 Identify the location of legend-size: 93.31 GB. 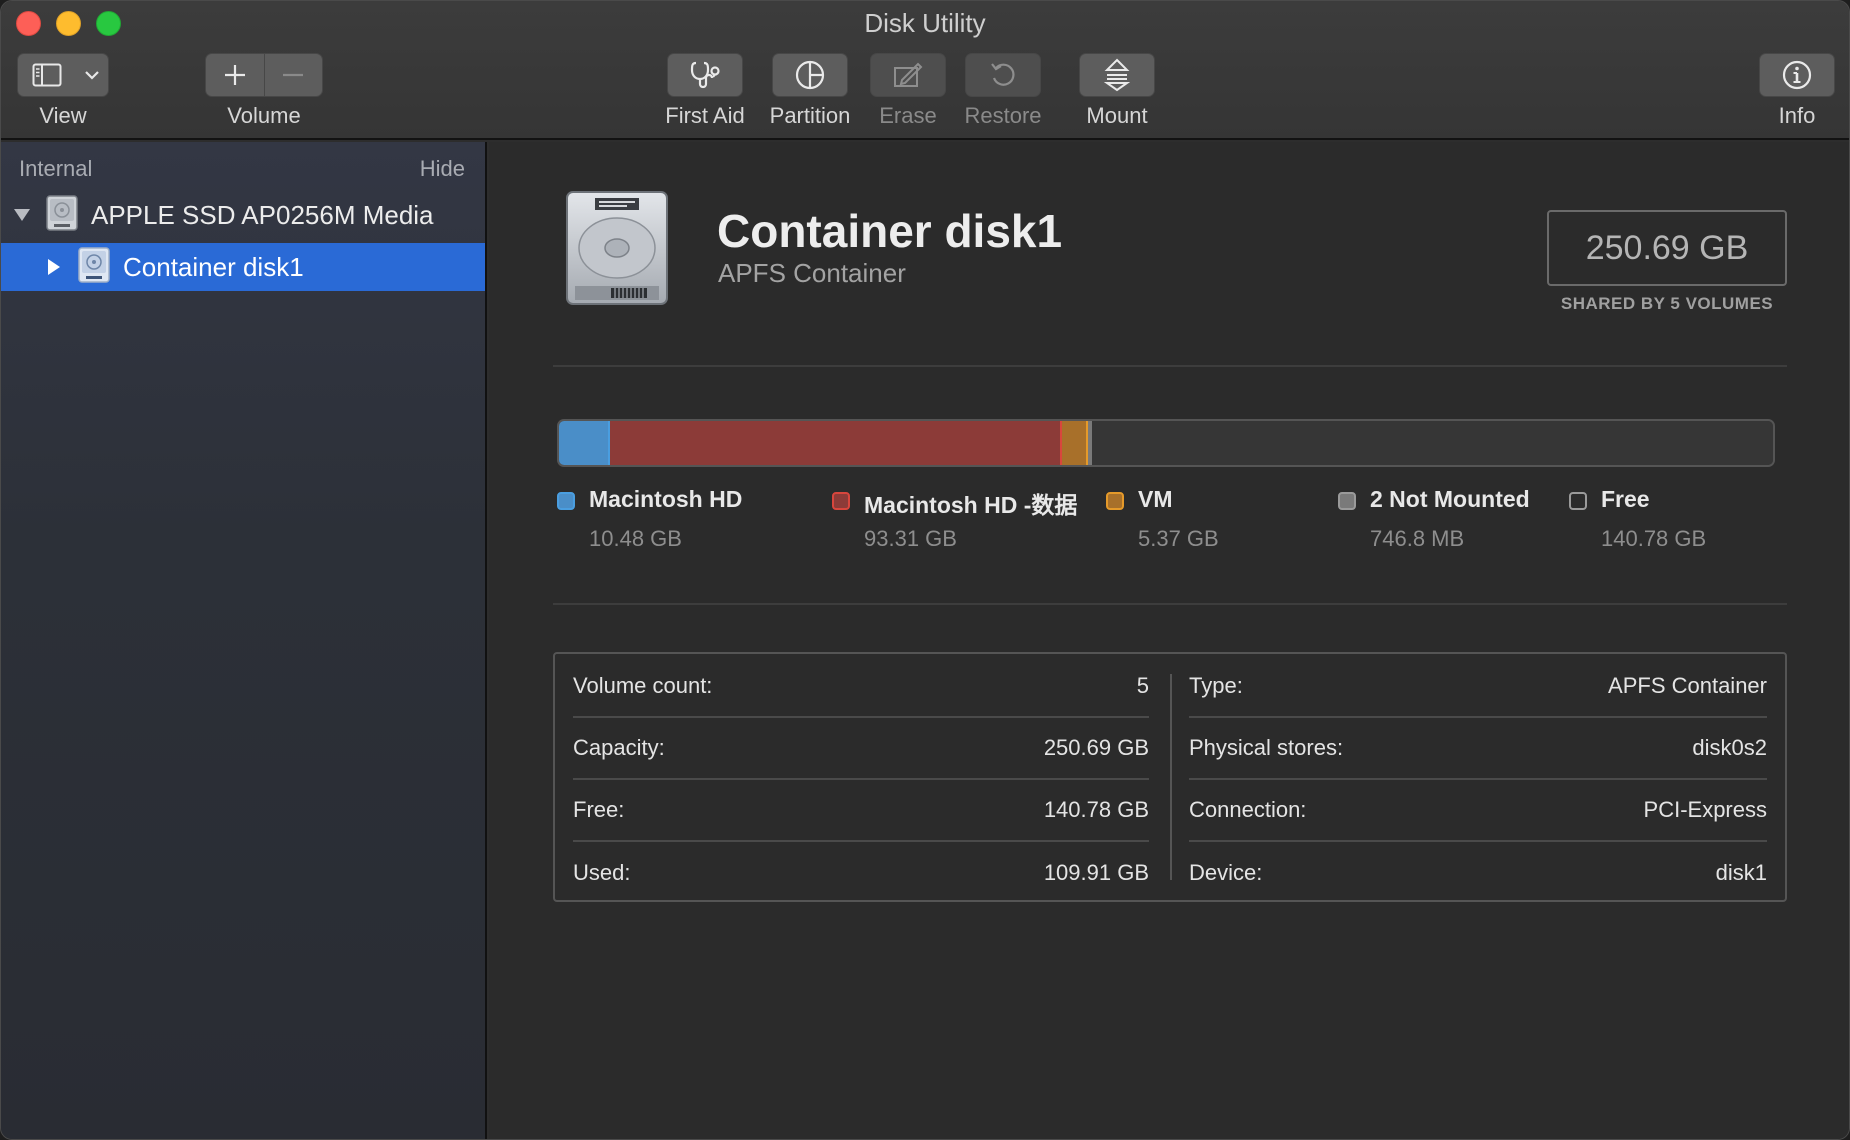
(910, 538).